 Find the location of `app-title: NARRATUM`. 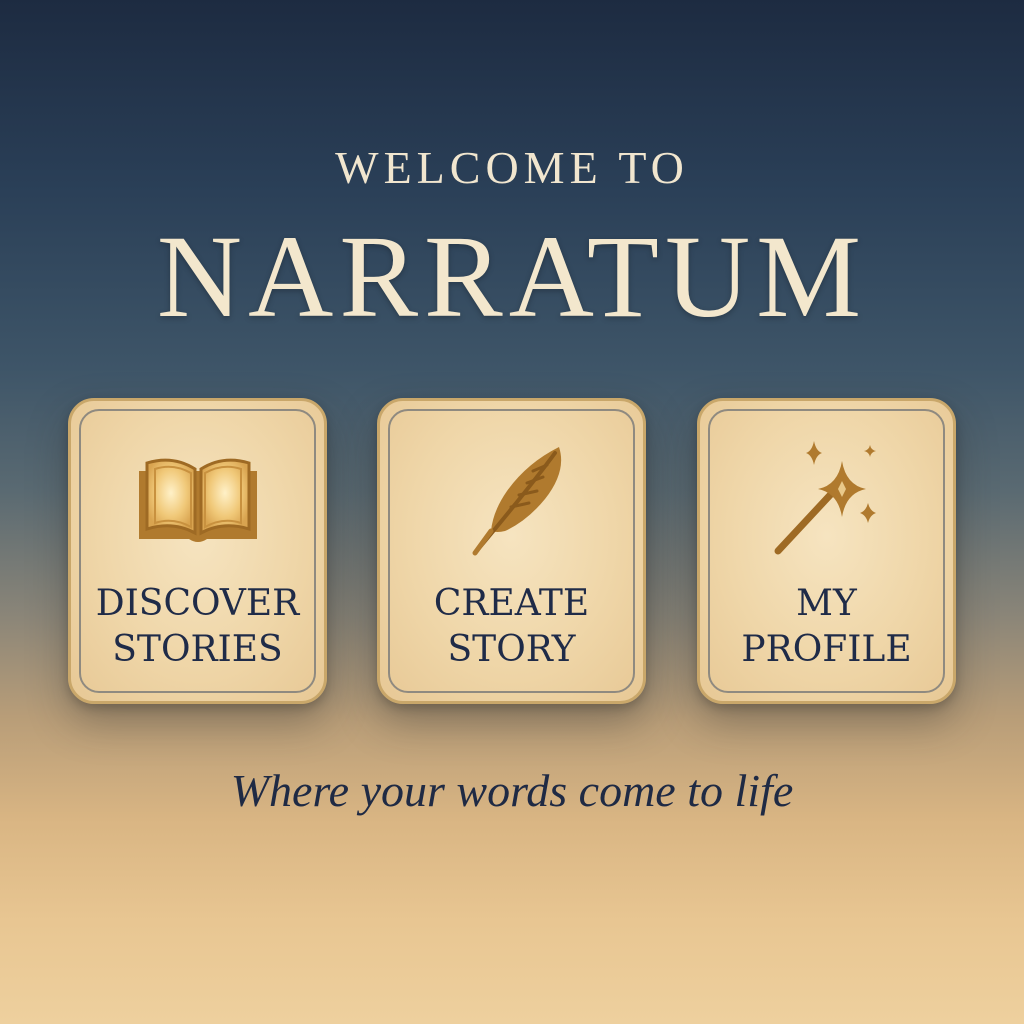

app-title: NARRATUM is located at coordinates (512, 276).